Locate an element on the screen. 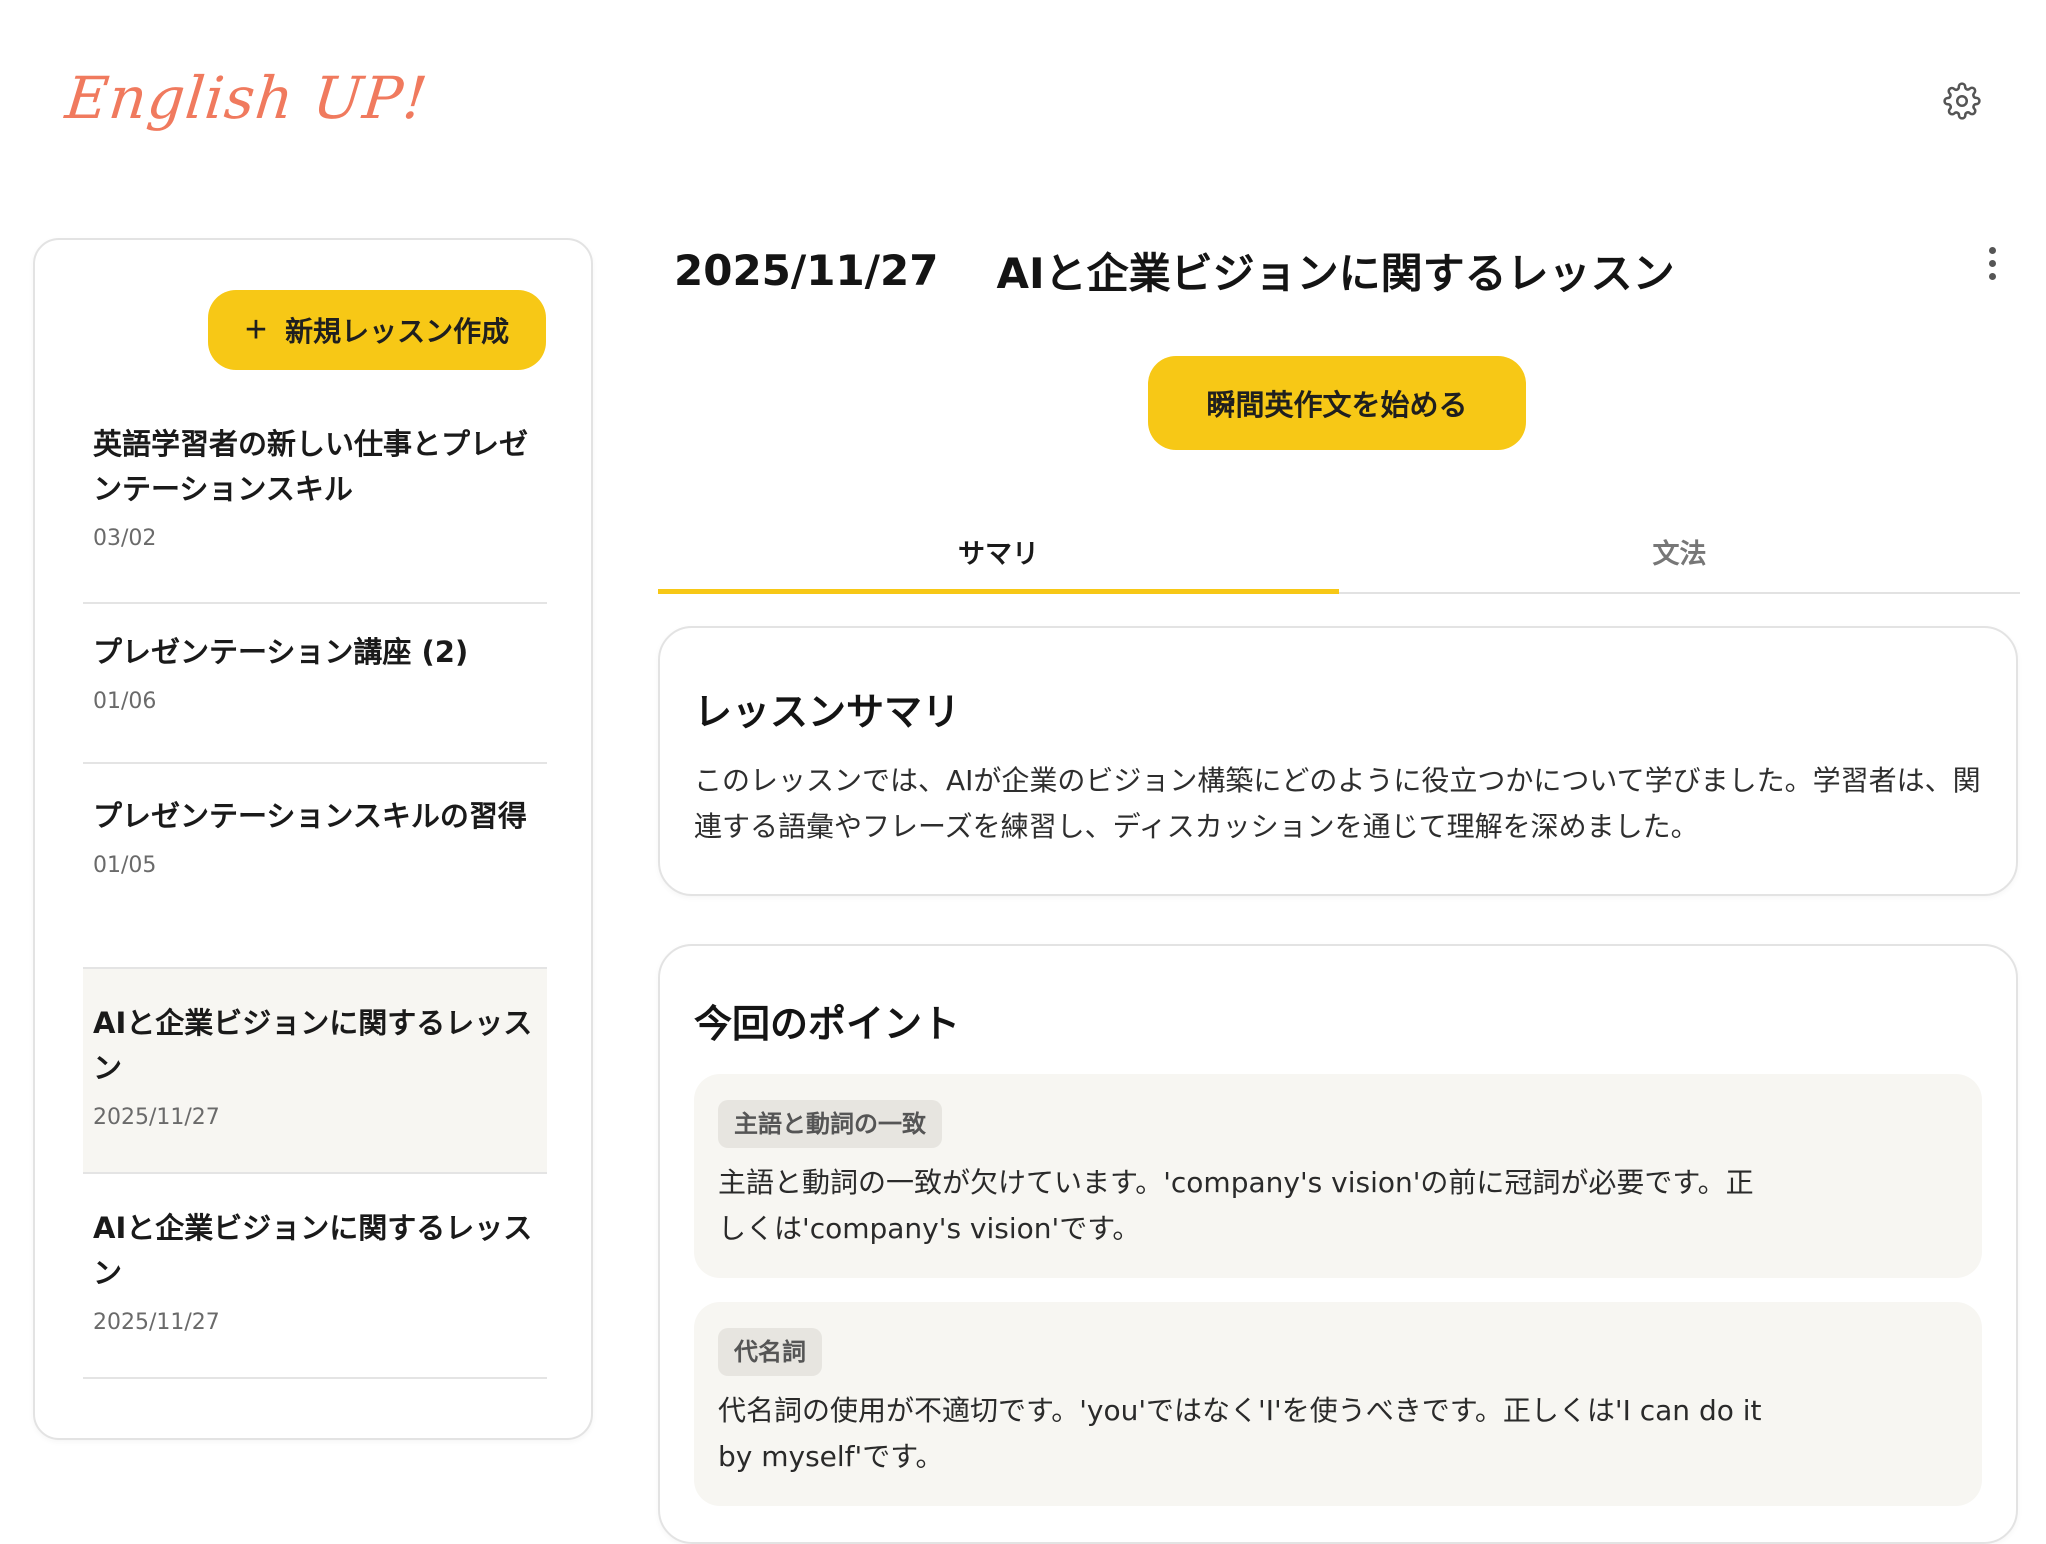 The width and height of the screenshot is (2046, 1544). app-header: English UP! is located at coordinates (1023, 100).